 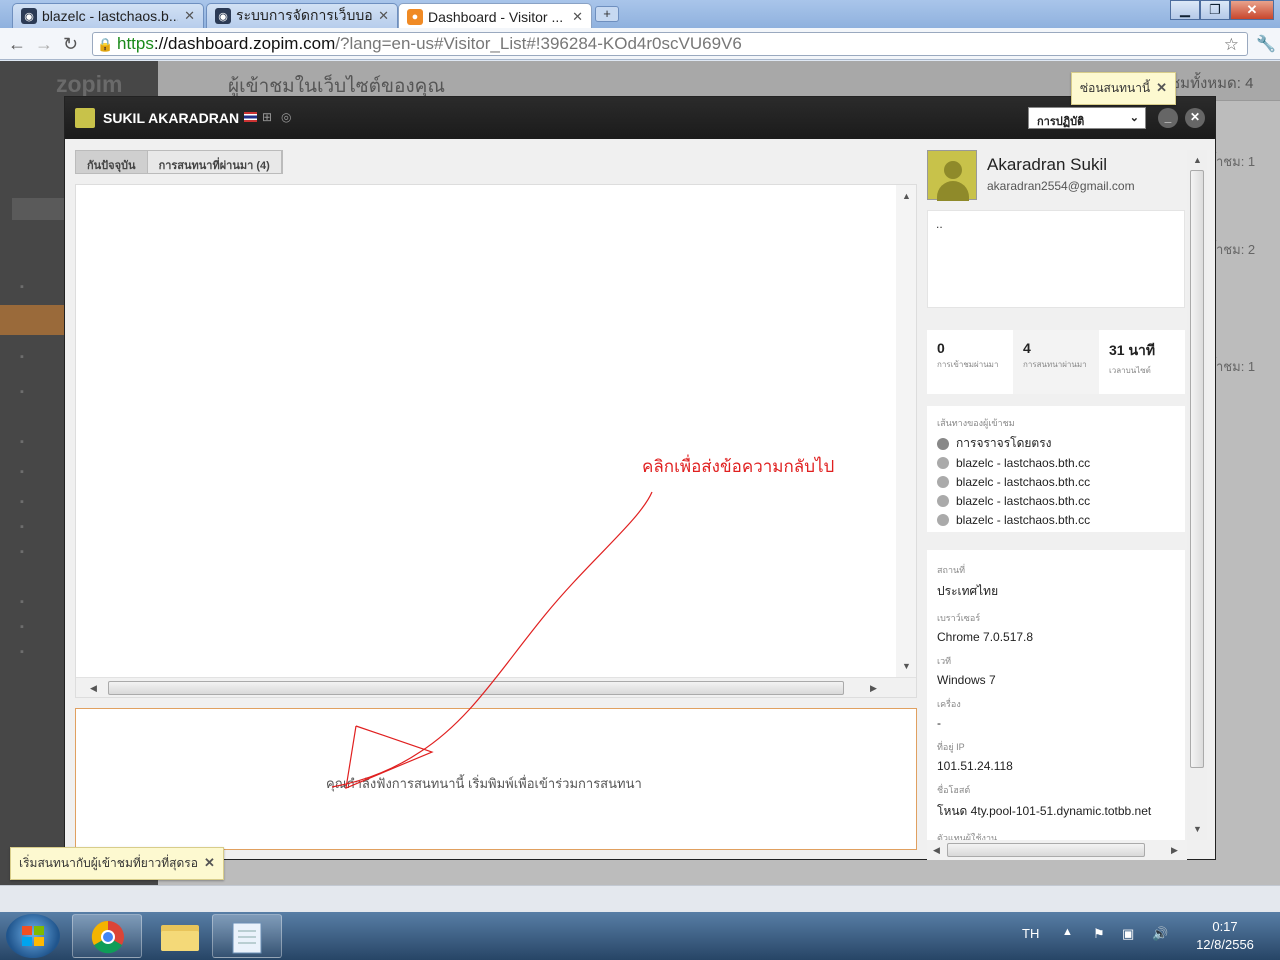 What do you see at coordinates (1185, 10) in the screenshot?
I see `minimize-window-button: ▁` at bounding box center [1185, 10].